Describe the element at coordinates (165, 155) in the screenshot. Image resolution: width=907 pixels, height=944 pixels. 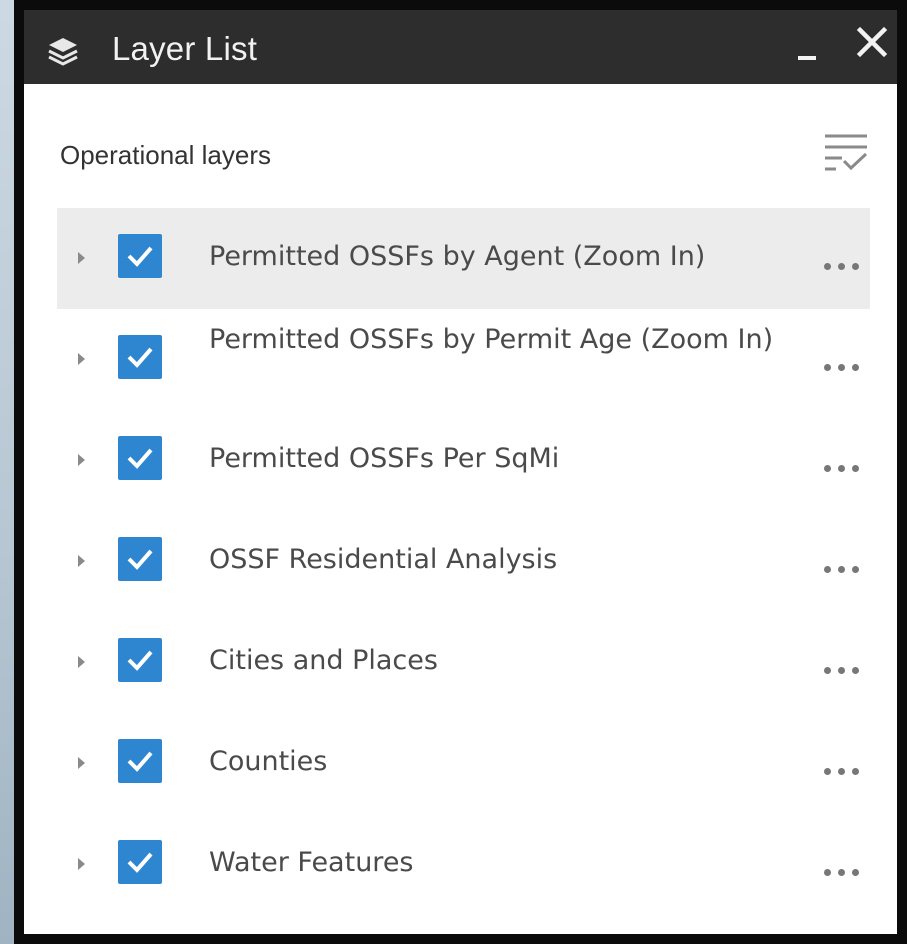
I see `section-title: Operational layers` at that location.